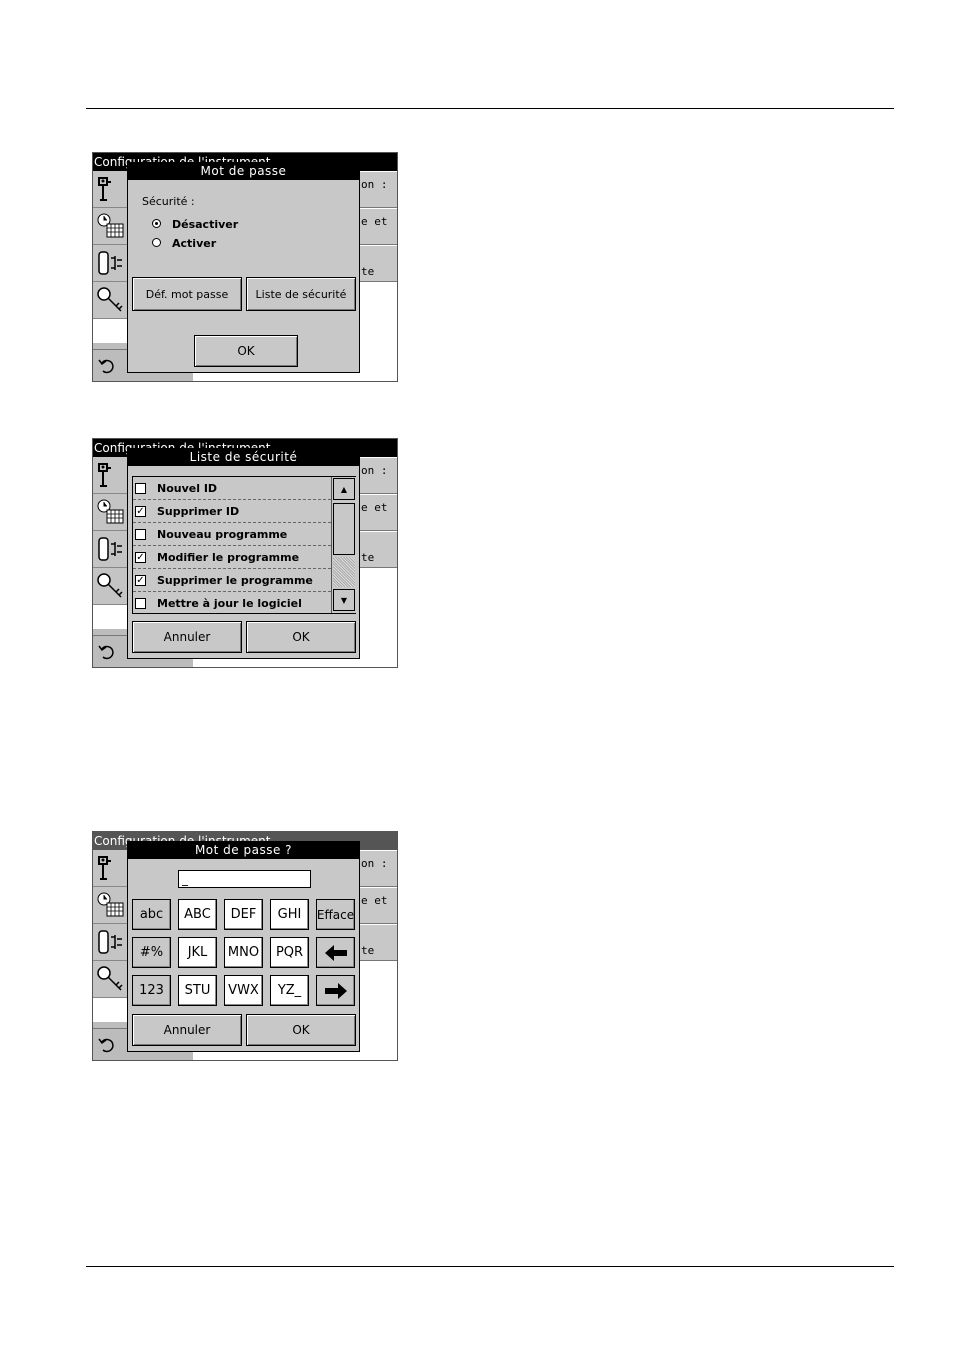  What do you see at coordinates (232, 603) in the screenshot?
I see `list-item: Mettre à jour le logiciel` at bounding box center [232, 603].